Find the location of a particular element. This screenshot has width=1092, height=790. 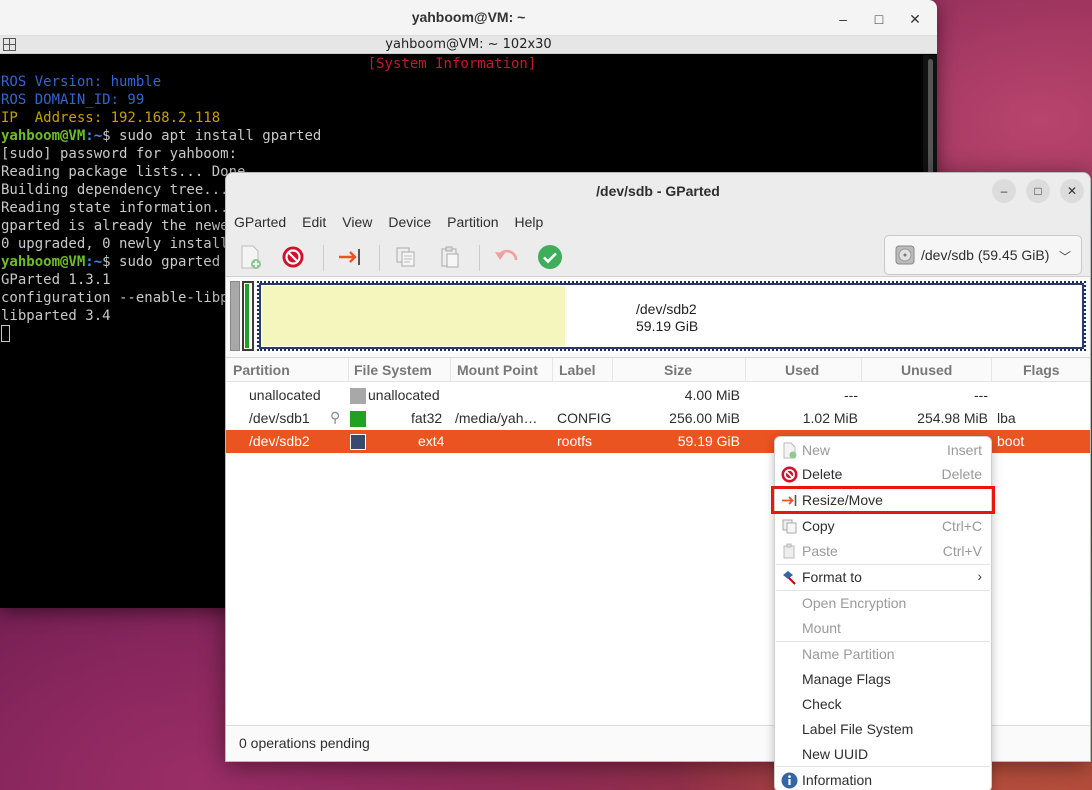

chevron-right-icon: › is located at coordinates (979, 576).